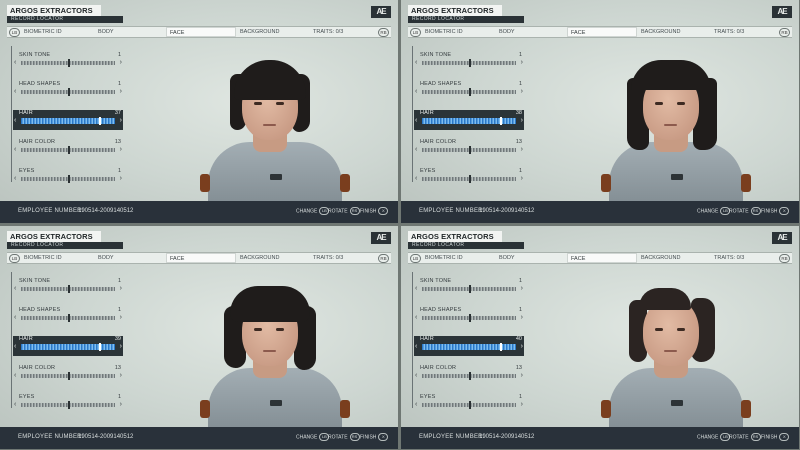 This screenshot has height=450, width=800. I want to click on slider-hair: HAIR 38 ‹ ›, so click(469, 120).